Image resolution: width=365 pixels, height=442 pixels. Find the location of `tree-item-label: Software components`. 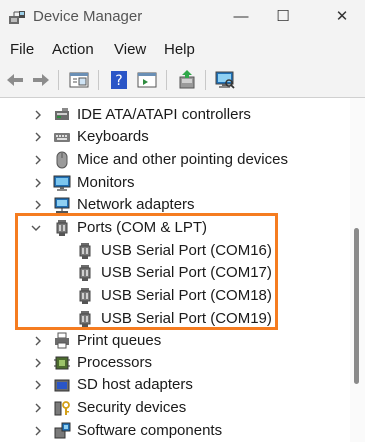

tree-item-label: Software components is located at coordinates (150, 430).